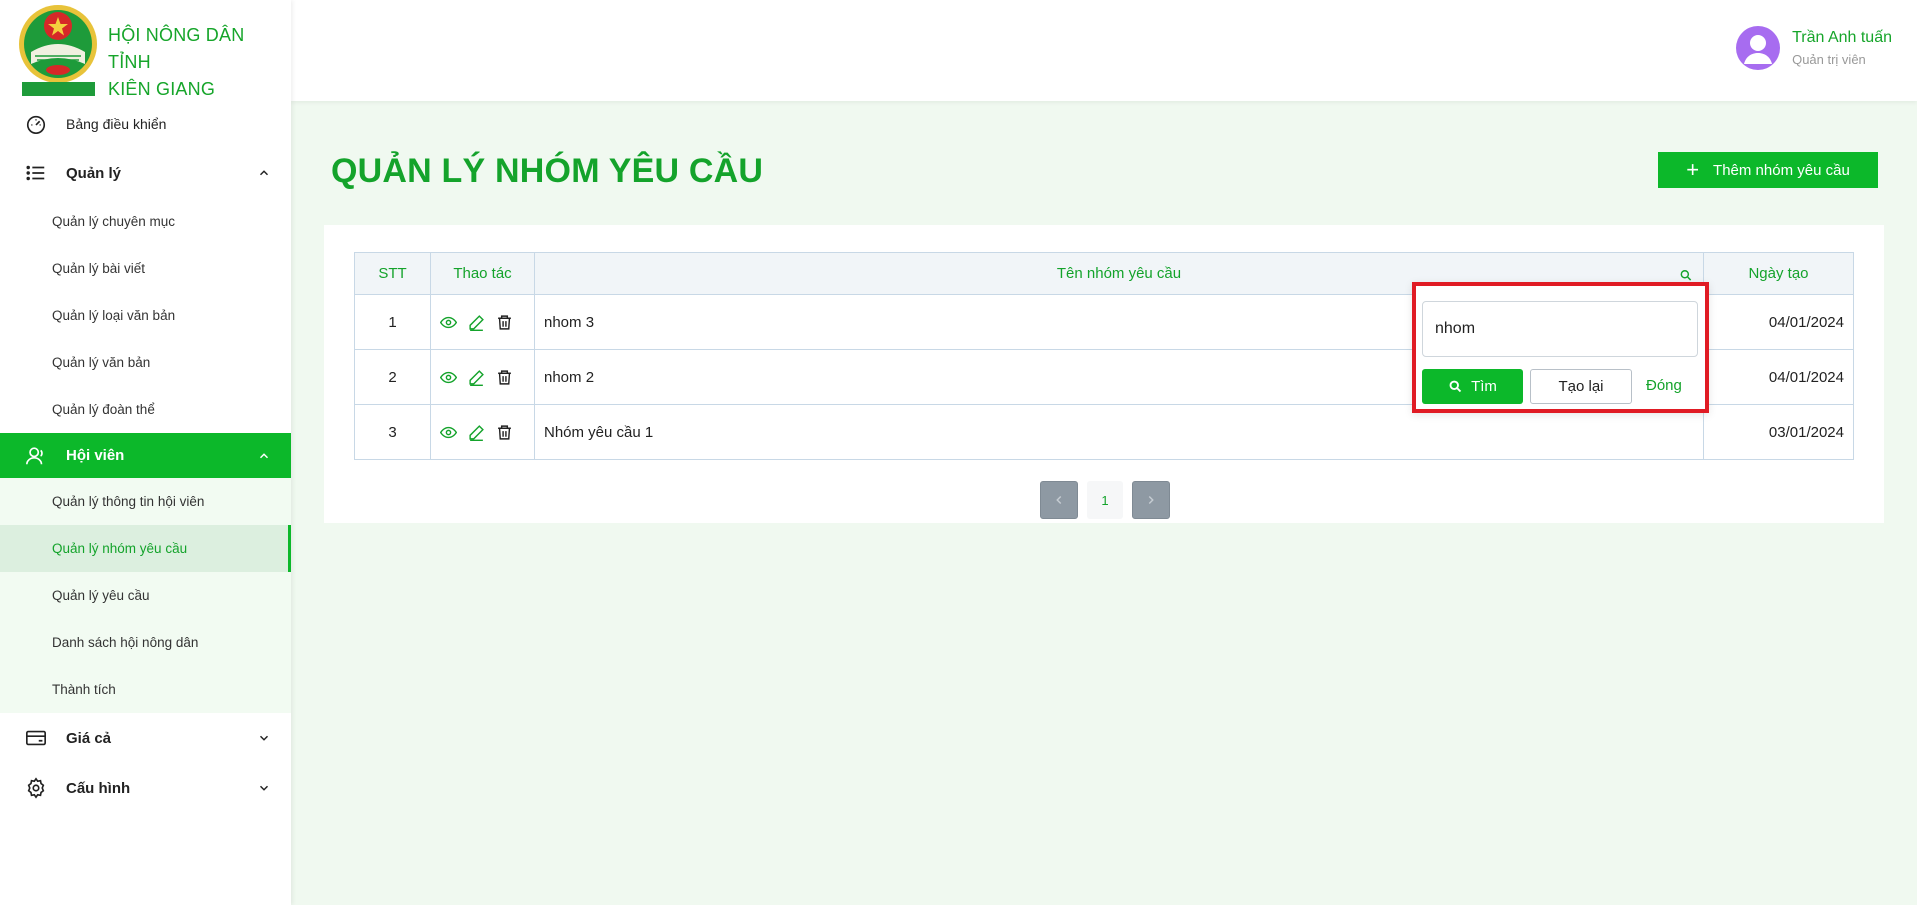  I want to click on sidebar-item-achievements: Thành tích, so click(145, 689).